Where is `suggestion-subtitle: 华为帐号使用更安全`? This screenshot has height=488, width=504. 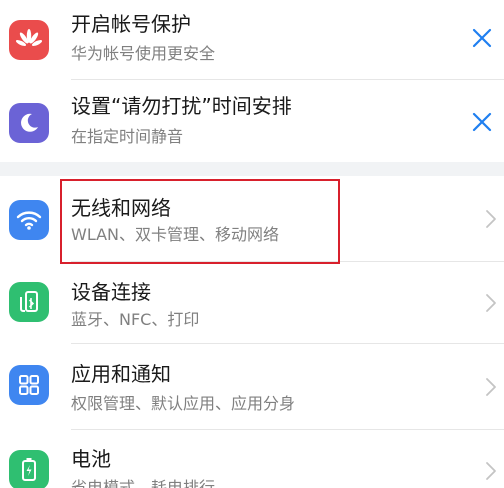 suggestion-subtitle: 华为帐号使用更安全 is located at coordinates (143, 53).